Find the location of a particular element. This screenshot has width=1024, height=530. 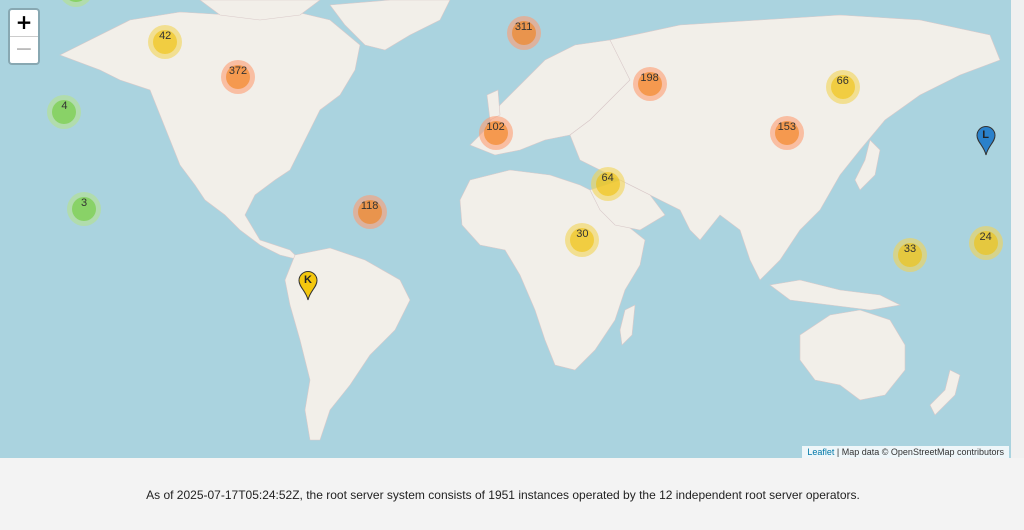

cluster-marker: 153 is located at coordinates (786, 132).